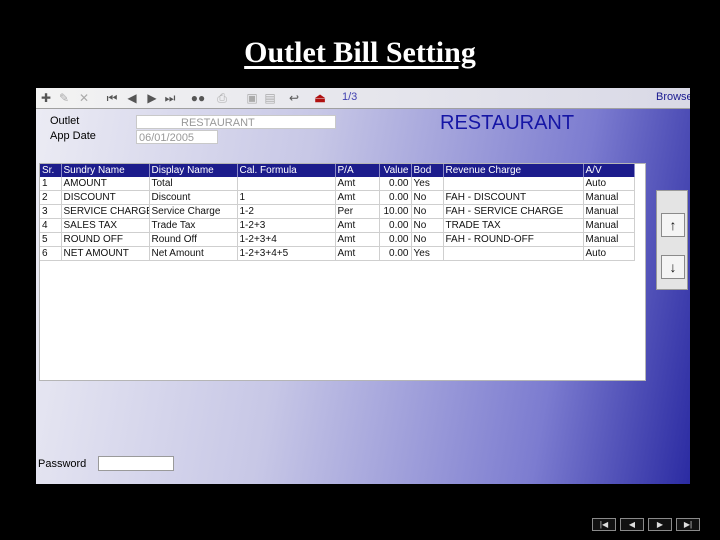 The width and height of the screenshot is (720, 540). Describe the element at coordinates (193, 225) in the screenshot. I see `cell-display-name: Trade Tax` at that location.